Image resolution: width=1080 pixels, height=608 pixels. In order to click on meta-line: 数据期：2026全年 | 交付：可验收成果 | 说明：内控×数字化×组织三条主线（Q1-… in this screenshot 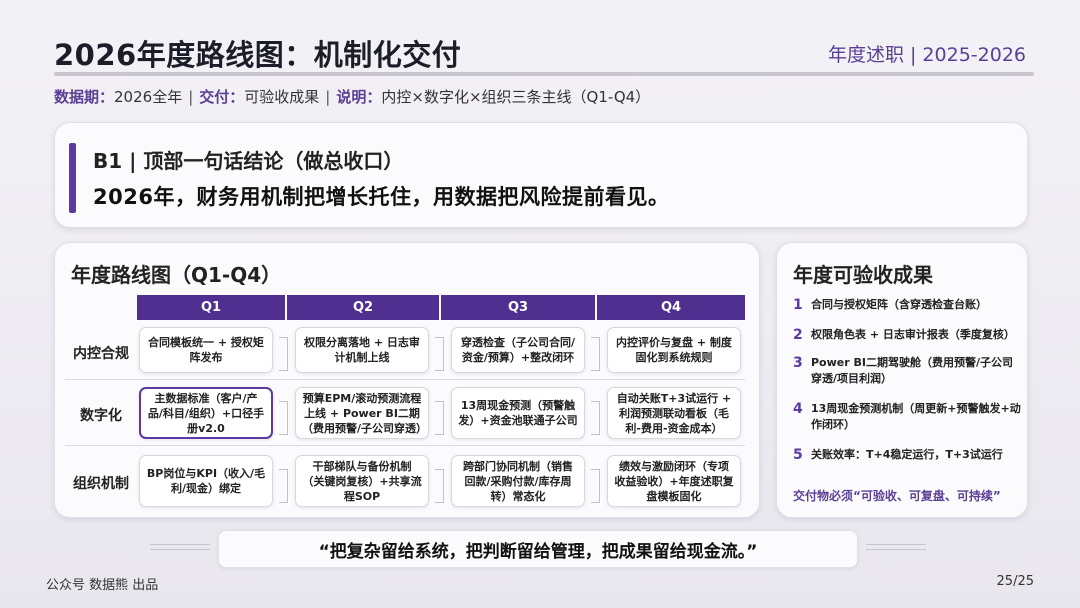, I will do `click(352, 96)`.